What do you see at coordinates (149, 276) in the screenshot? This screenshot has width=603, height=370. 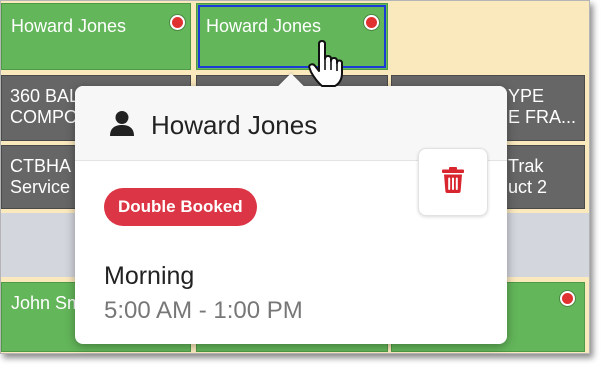 I see `shift-name: Morning` at bounding box center [149, 276].